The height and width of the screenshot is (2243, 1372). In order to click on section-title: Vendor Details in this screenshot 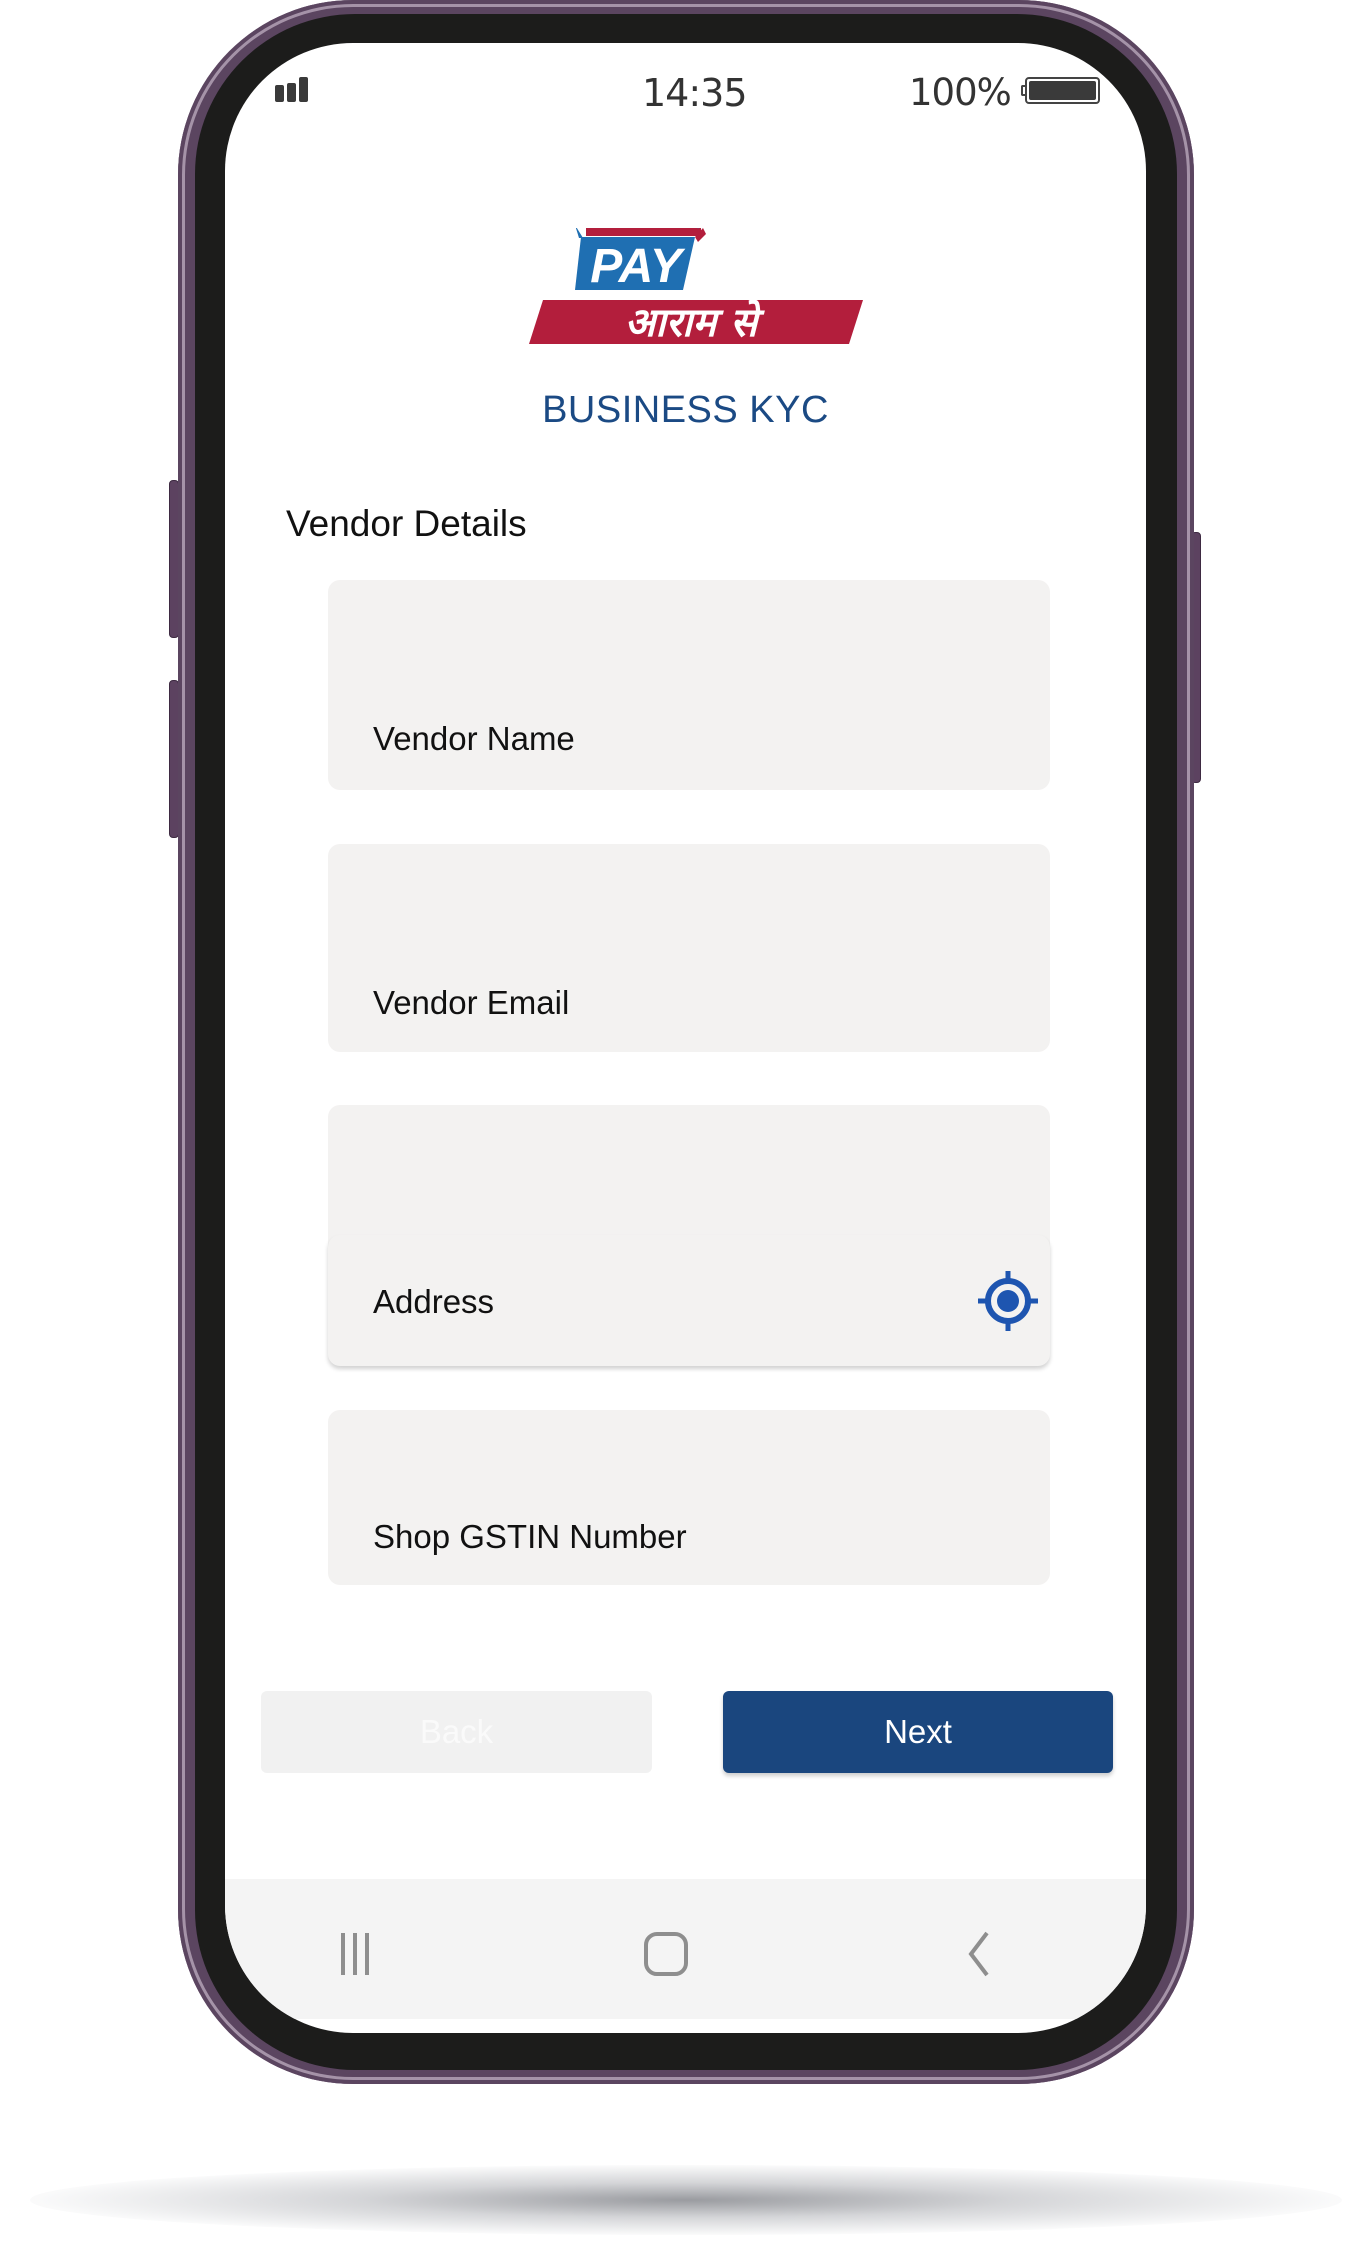, I will do `click(406, 523)`.